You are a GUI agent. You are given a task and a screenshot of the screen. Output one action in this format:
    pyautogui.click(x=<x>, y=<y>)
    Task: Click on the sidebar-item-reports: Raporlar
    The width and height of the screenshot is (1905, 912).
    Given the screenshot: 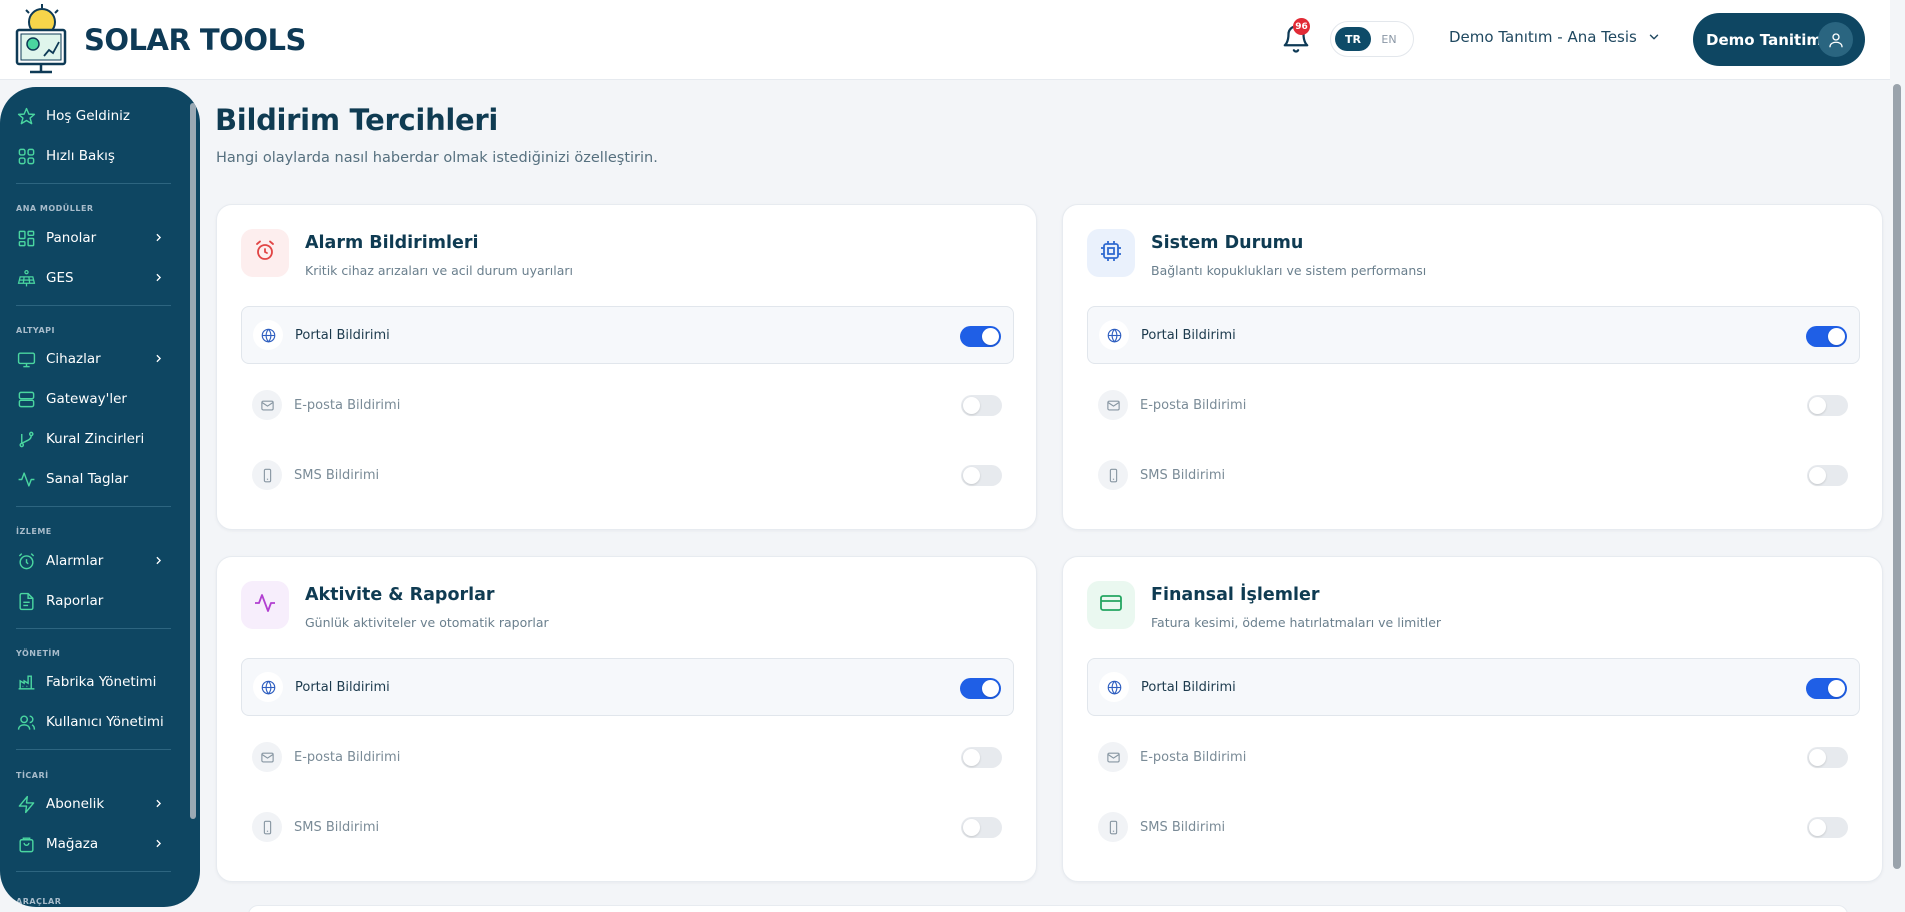 What is the action you would take?
    pyautogui.click(x=90, y=601)
    